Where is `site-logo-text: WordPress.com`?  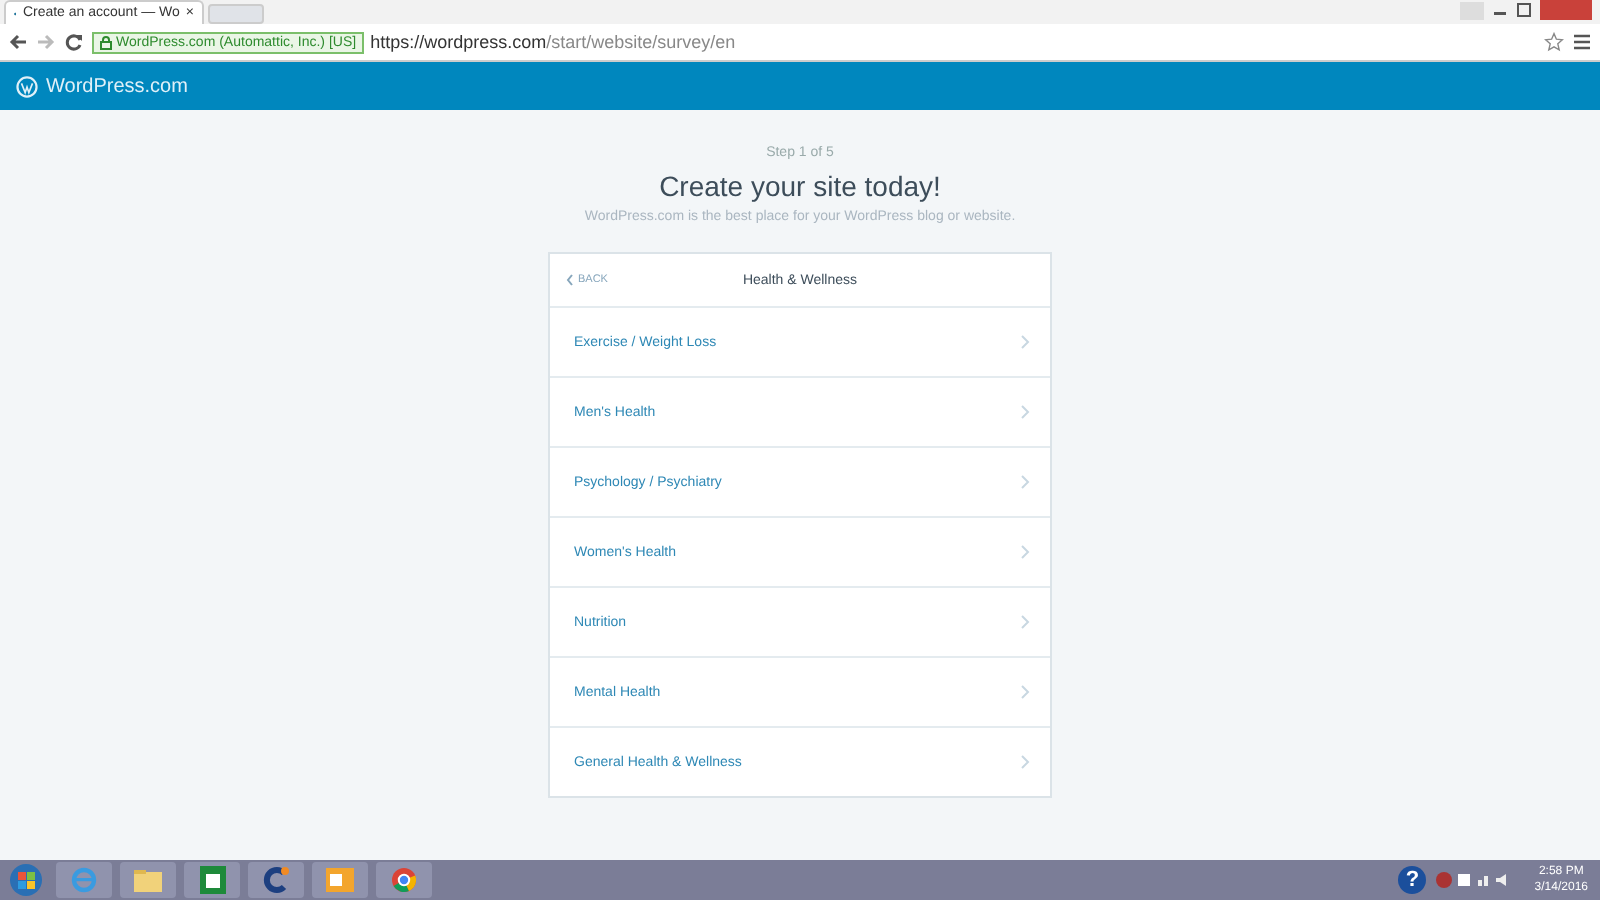 site-logo-text: WordPress.com is located at coordinates (117, 86).